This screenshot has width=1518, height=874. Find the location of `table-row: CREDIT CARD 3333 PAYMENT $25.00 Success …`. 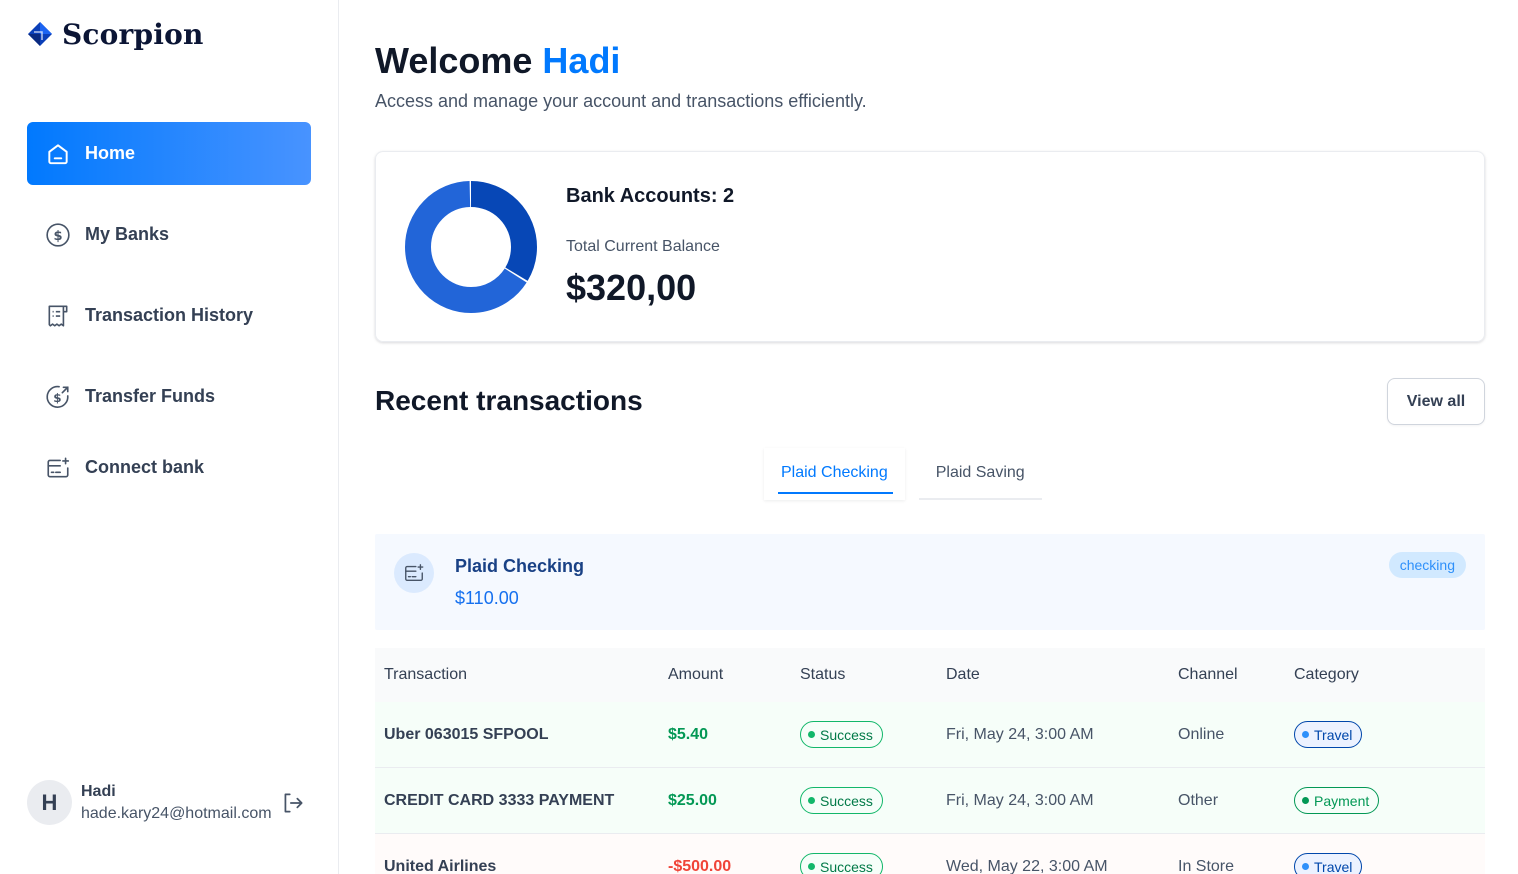

table-row: CREDIT CARD 3333 PAYMENT $25.00 Success … is located at coordinates (930, 801).